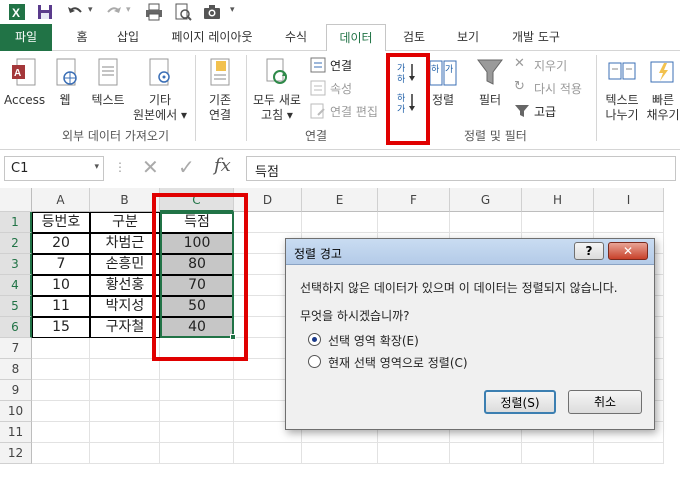  I want to click on radio-expand-indicator, so click(314, 339).